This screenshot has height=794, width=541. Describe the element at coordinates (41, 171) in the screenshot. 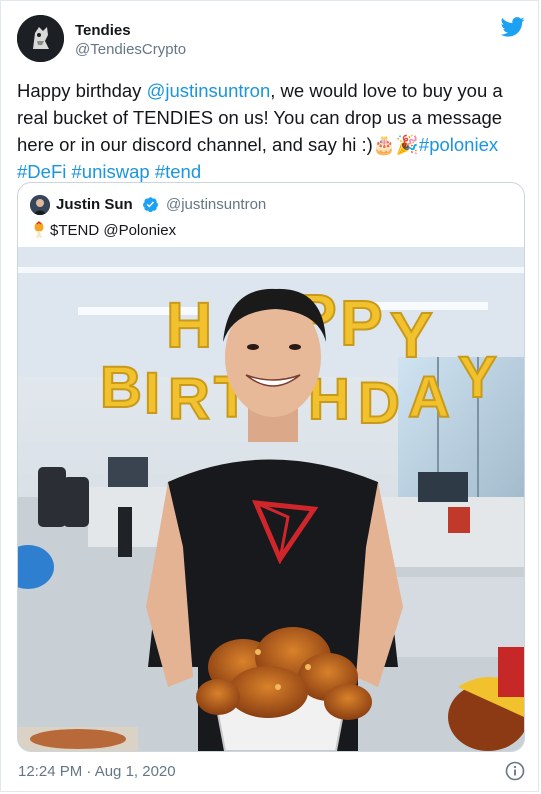

I see `hashtag-link-defi: #DeFi` at that location.